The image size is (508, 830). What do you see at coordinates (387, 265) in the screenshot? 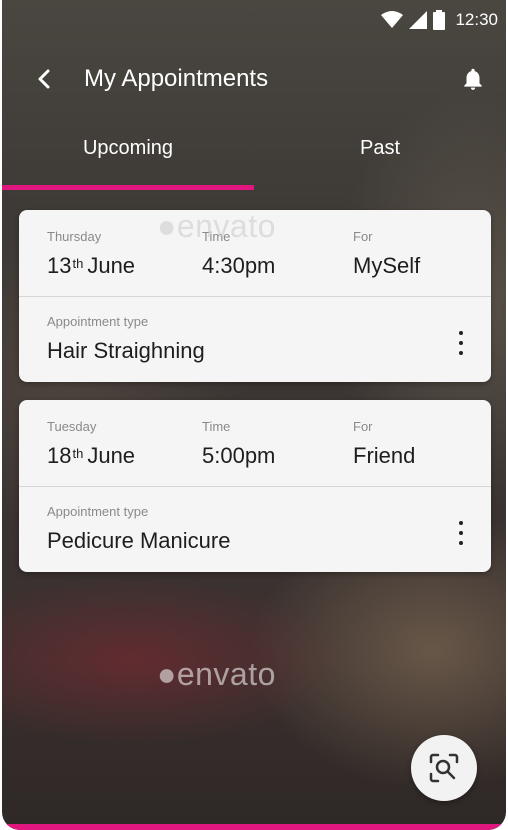
I see `for-value: MySelf` at bounding box center [387, 265].